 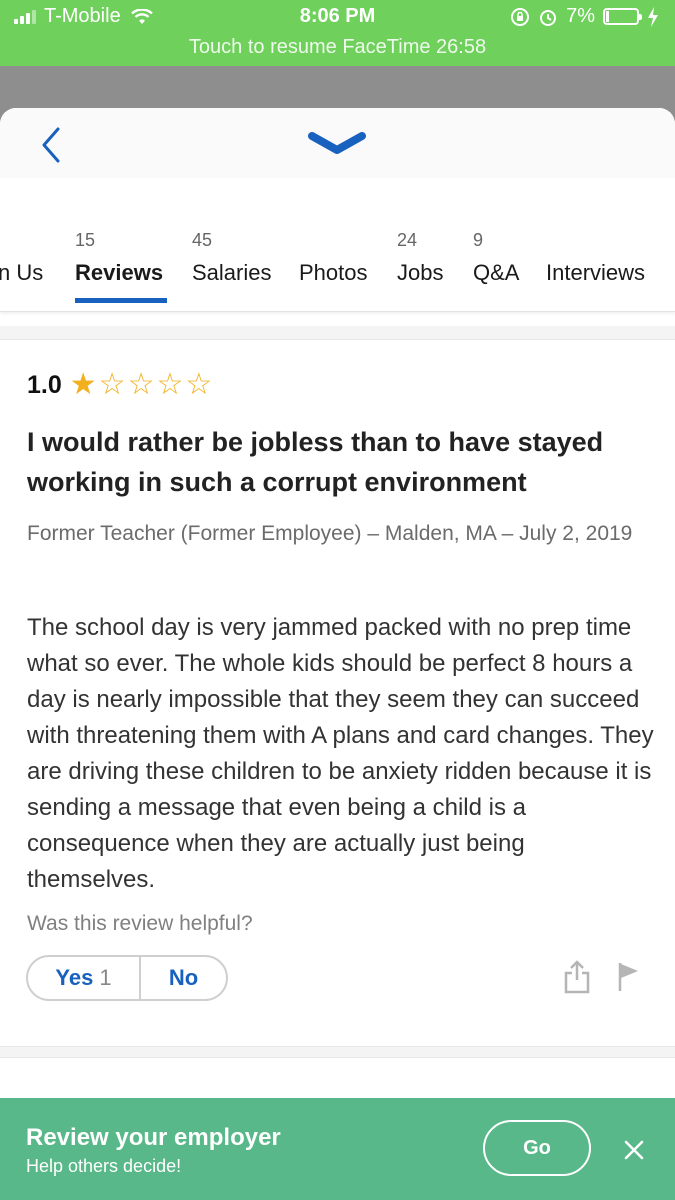 What do you see at coordinates (202, 240) in the screenshot?
I see `tab-count: 45` at bounding box center [202, 240].